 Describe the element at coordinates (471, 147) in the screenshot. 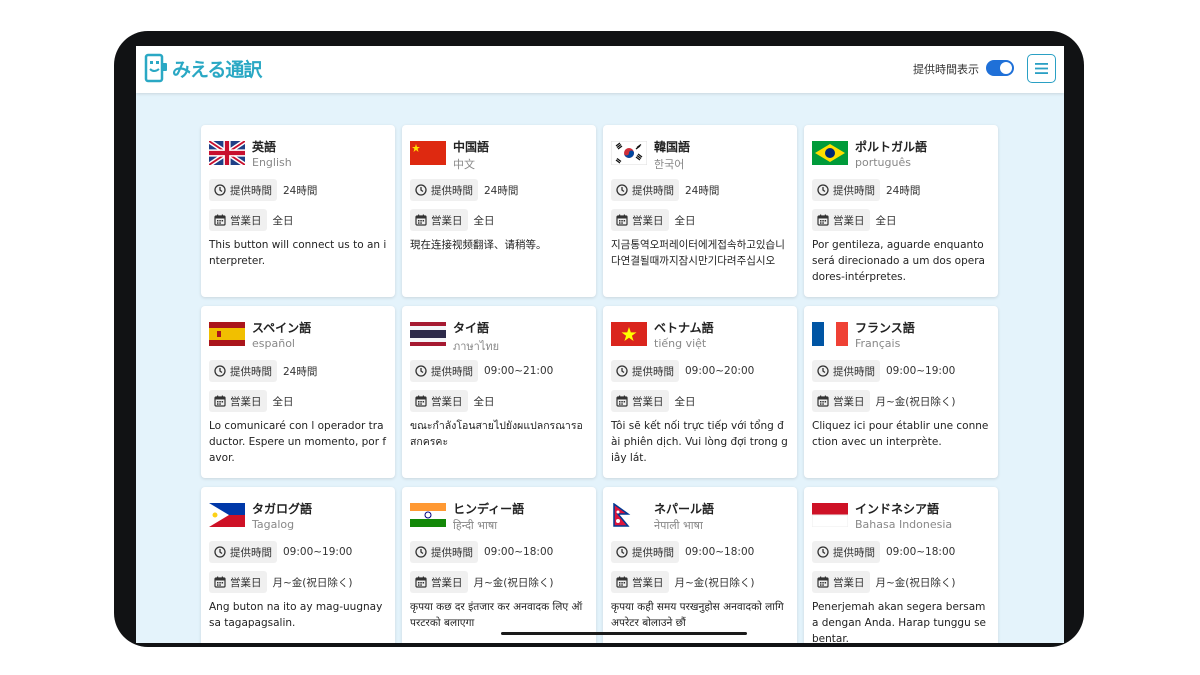

I see `language-name: 中国語` at that location.